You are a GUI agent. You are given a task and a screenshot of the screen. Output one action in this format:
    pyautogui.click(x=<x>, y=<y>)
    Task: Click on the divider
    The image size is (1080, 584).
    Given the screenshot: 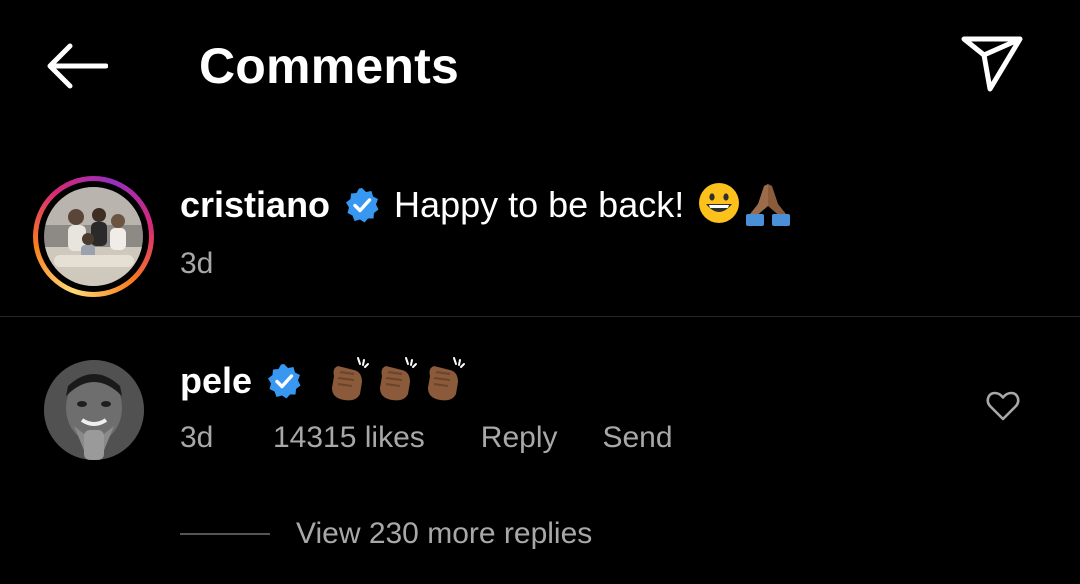 What is the action you would take?
    pyautogui.click(x=540, y=316)
    